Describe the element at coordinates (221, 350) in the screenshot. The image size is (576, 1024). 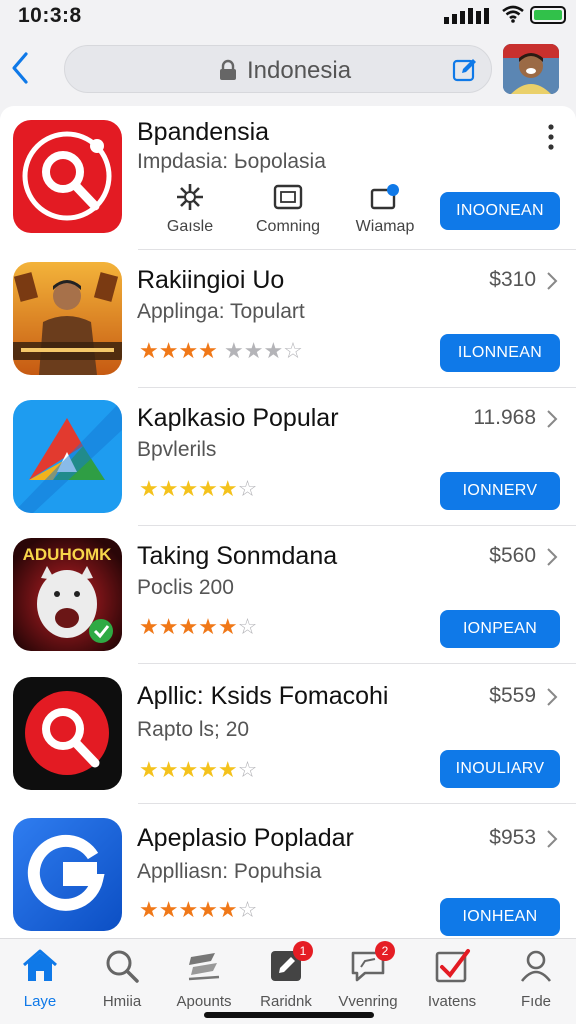
I see `rating-stars: ★★★★ ★★★☆` at that location.